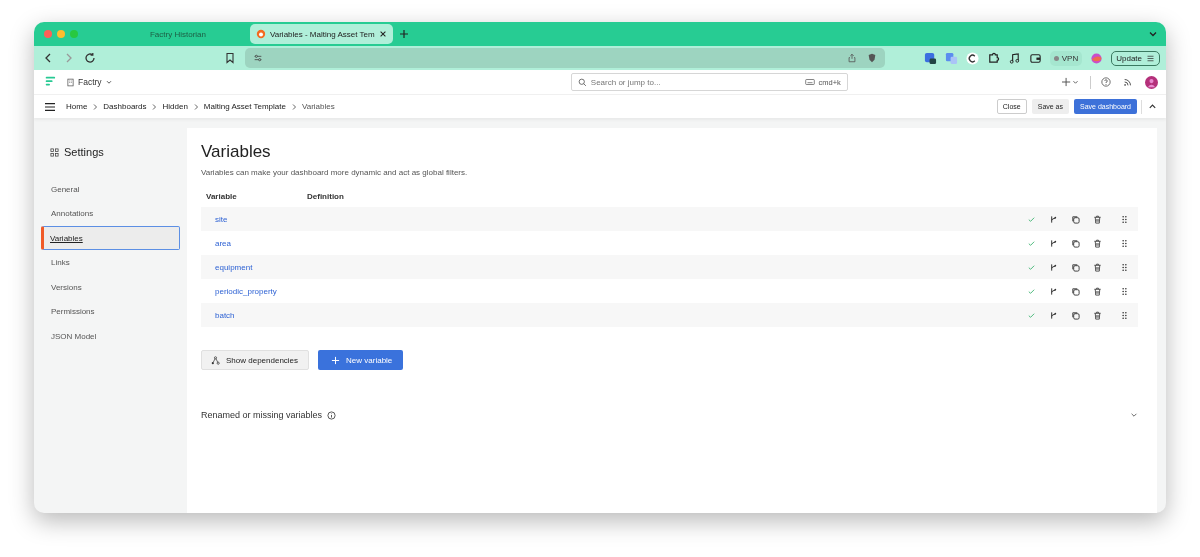 The height and width of the screenshot is (557, 1200). Describe the element at coordinates (1151, 82) in the screenshot. I see `avatar-icon` at that location.